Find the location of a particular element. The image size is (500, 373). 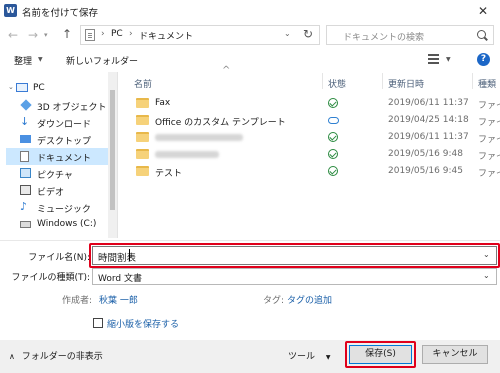

music-icon: ♪ is located at coordinates (24, 206).